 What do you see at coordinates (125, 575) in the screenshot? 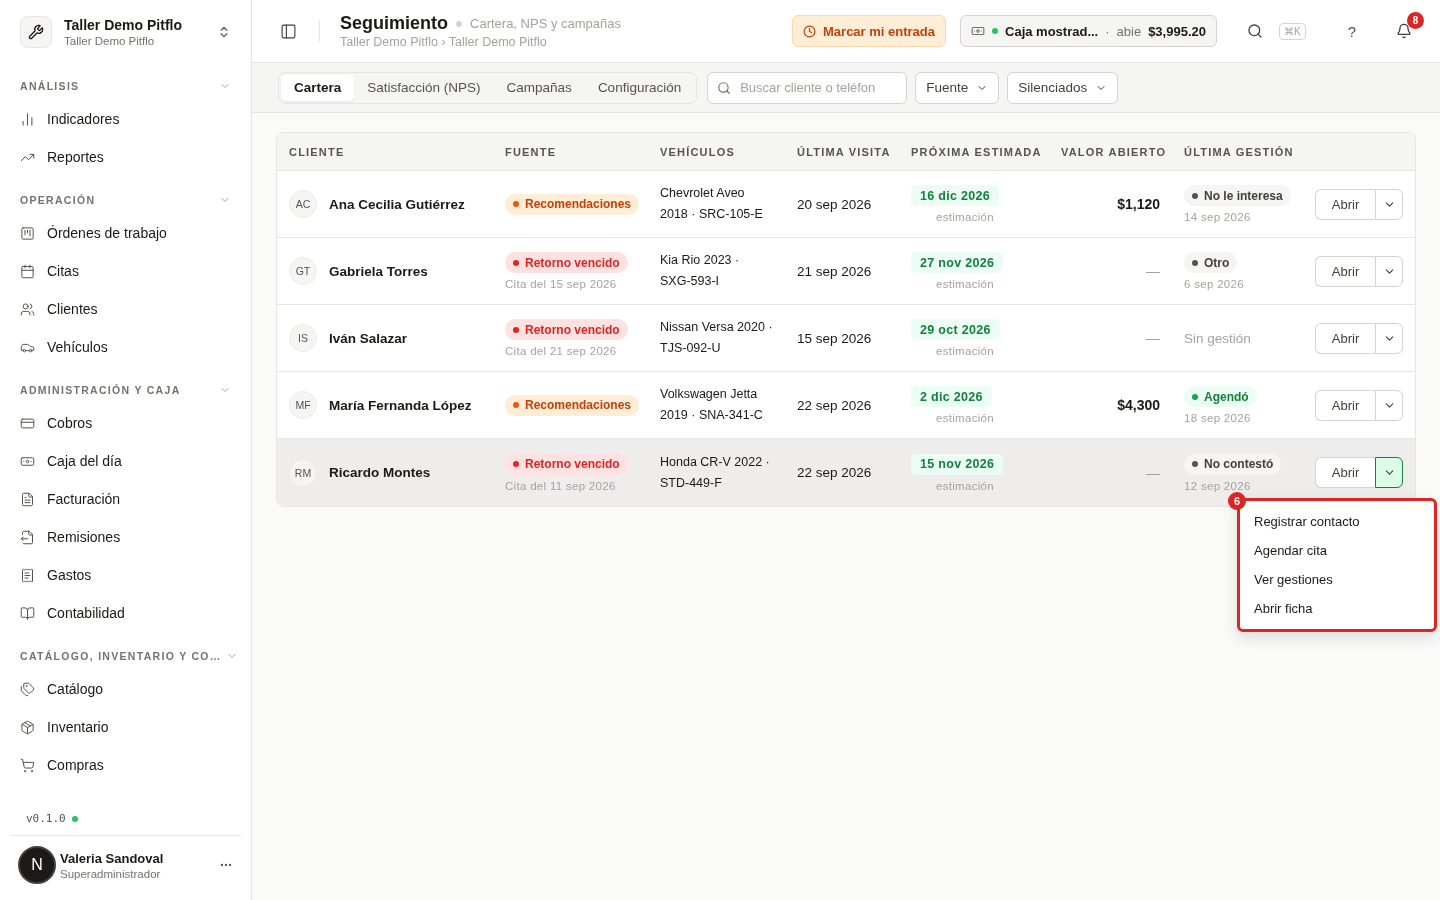
I see `sidebar-item: Gastos` at bounding box center [125, 575].